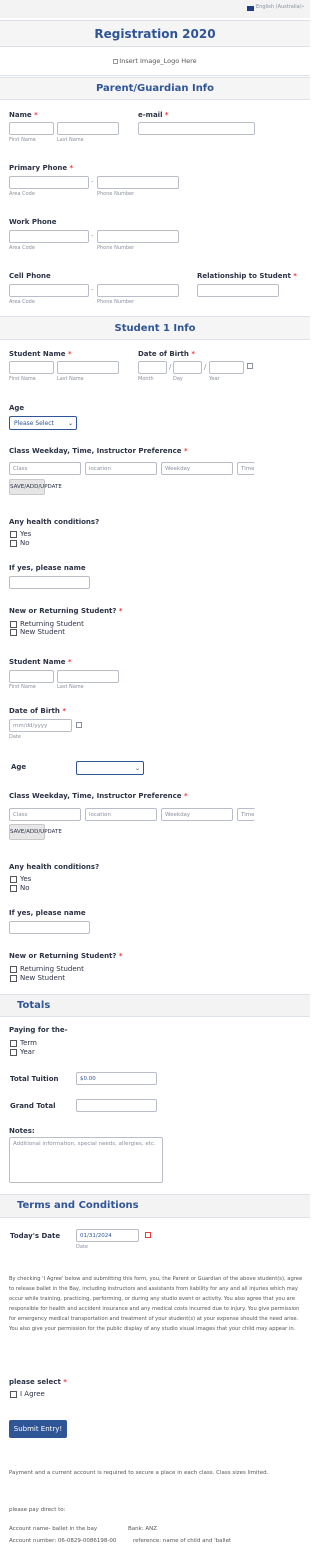 This screenshot has height=1560, width=320. I want to click on age2-select: ⌄, so click(110, 768).